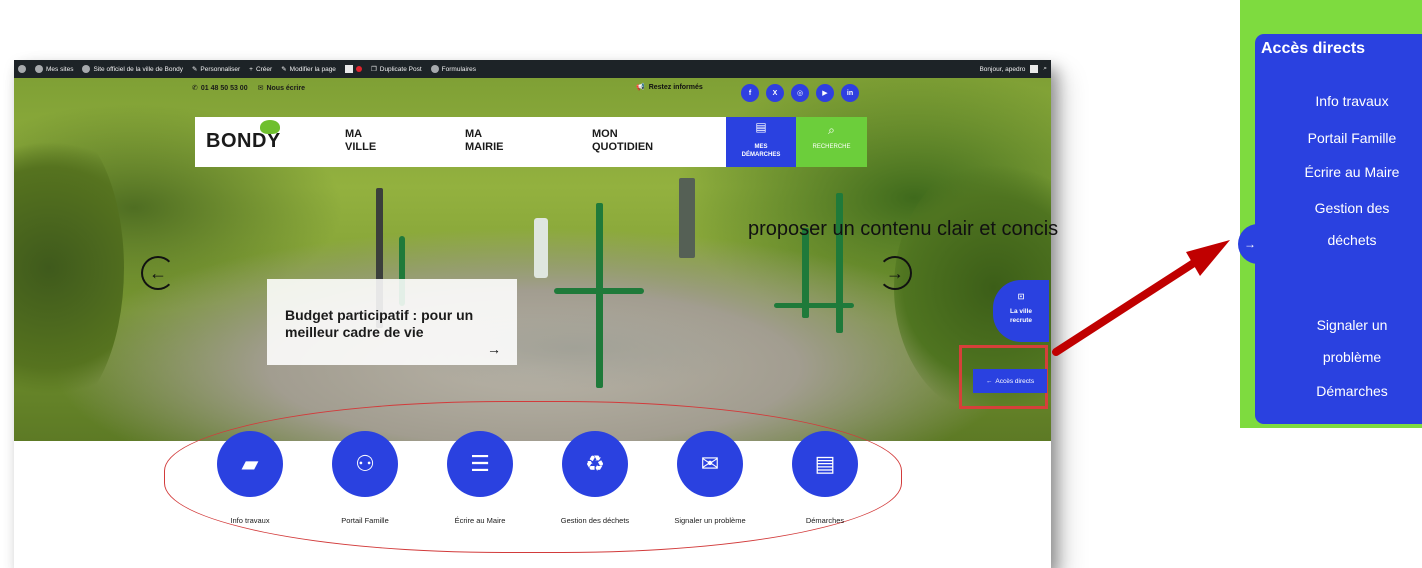 The height and width of the screenshot is (568, 1422). What do you see at coordinates (494, 349) in the screenshot?
I see `arrow-right-icon: →` at bounding box center [494, 349].